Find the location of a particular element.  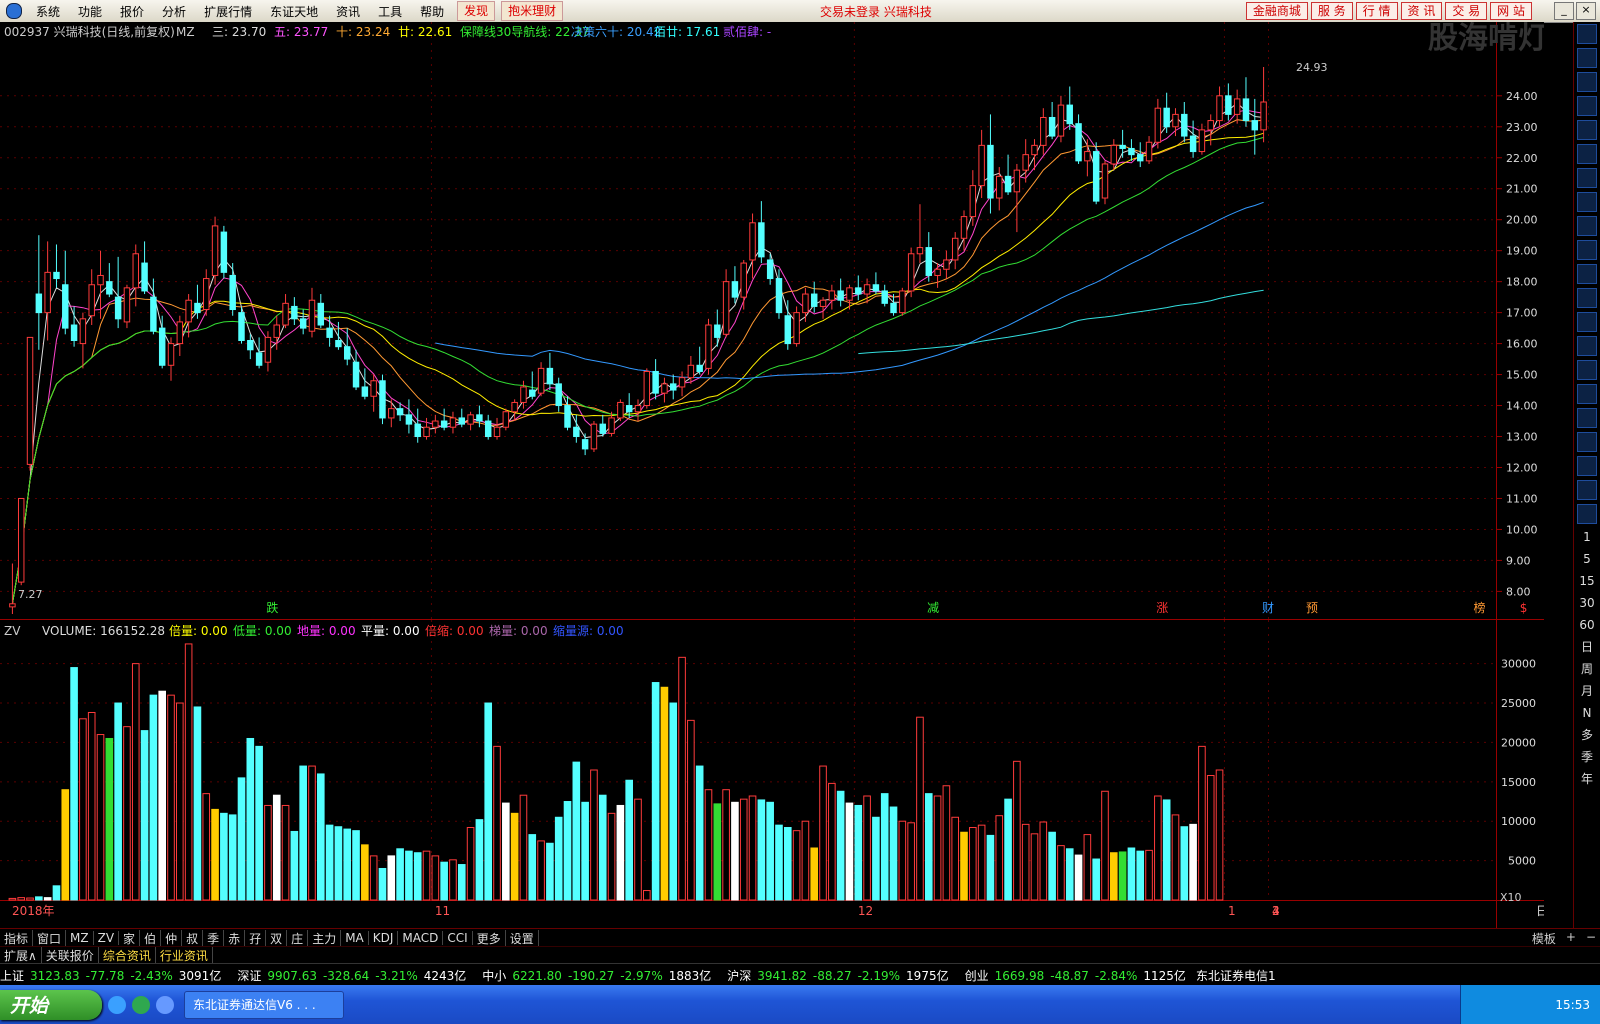

info-tab: 关联报价 is located at coordinates (70, 955).